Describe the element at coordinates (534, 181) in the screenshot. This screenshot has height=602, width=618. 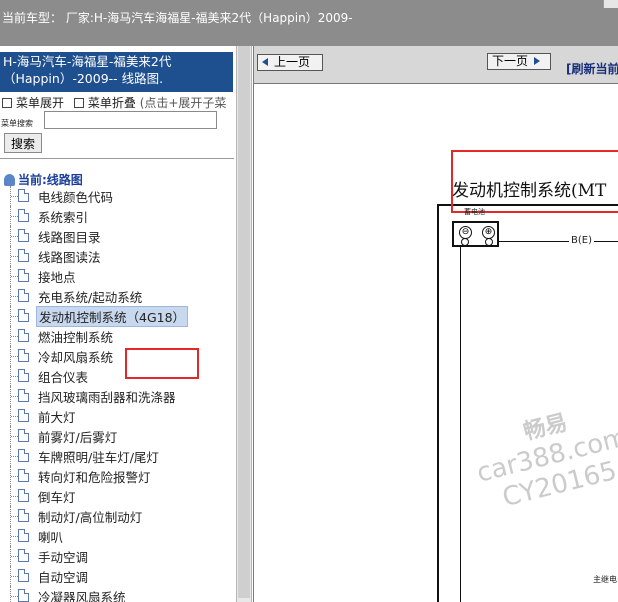
I see `title-highlight-annotation` at that location.